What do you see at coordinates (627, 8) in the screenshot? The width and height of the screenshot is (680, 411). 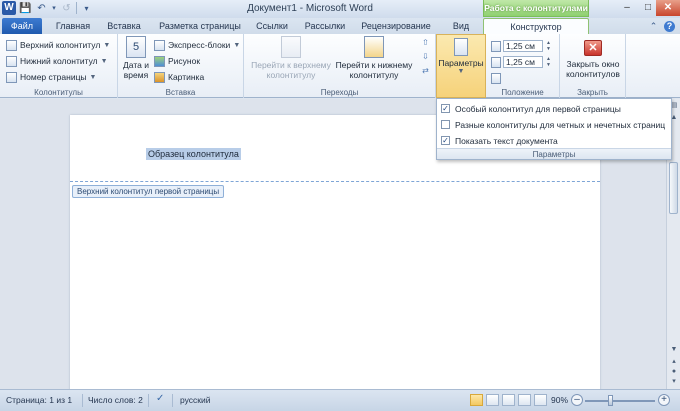 I see `minimize-button: –` at bounding box center [627, 8].